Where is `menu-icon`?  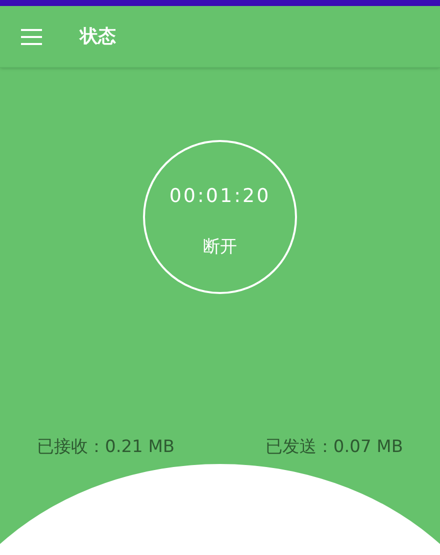 menu-icon is located at coordinates (31, 36).